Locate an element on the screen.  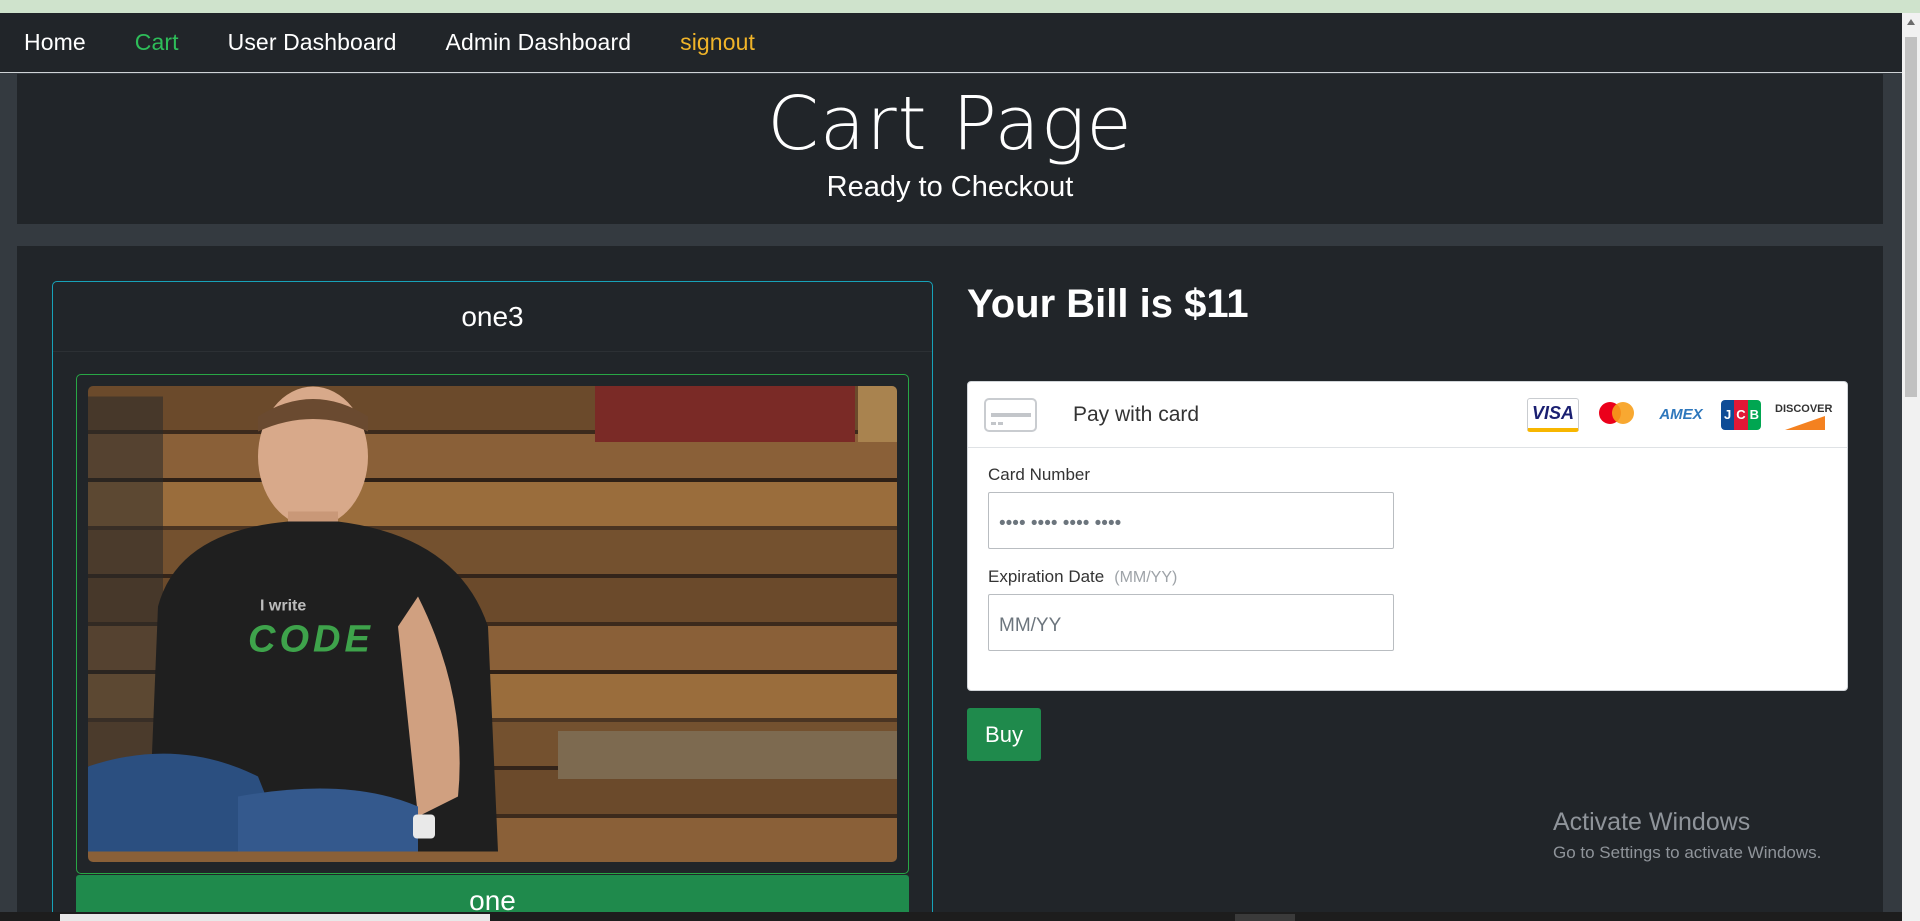
card-brands: VISA AMEX JCB DISCOVER is located at coordinates (1679, 414).